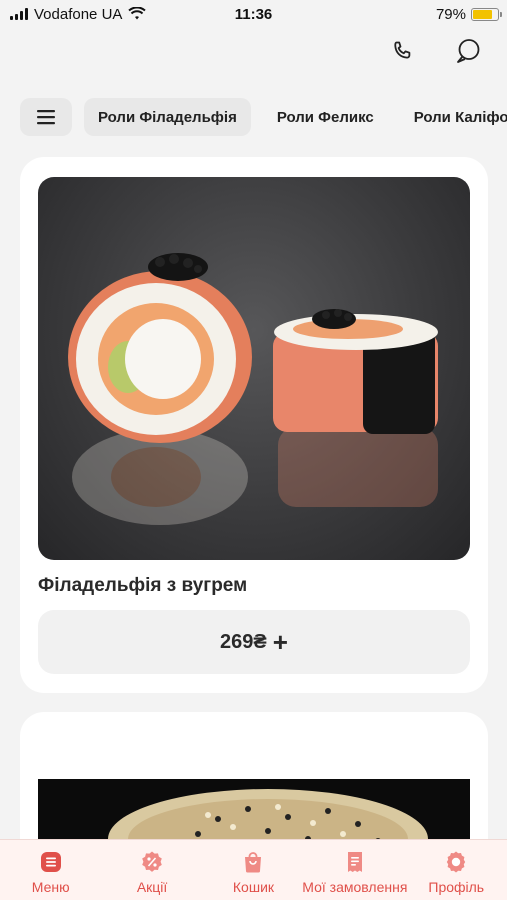  What do you see at coordinates (19, 14) in the screenshot?
I see `signal-icon` at bounding box center [19, 14].